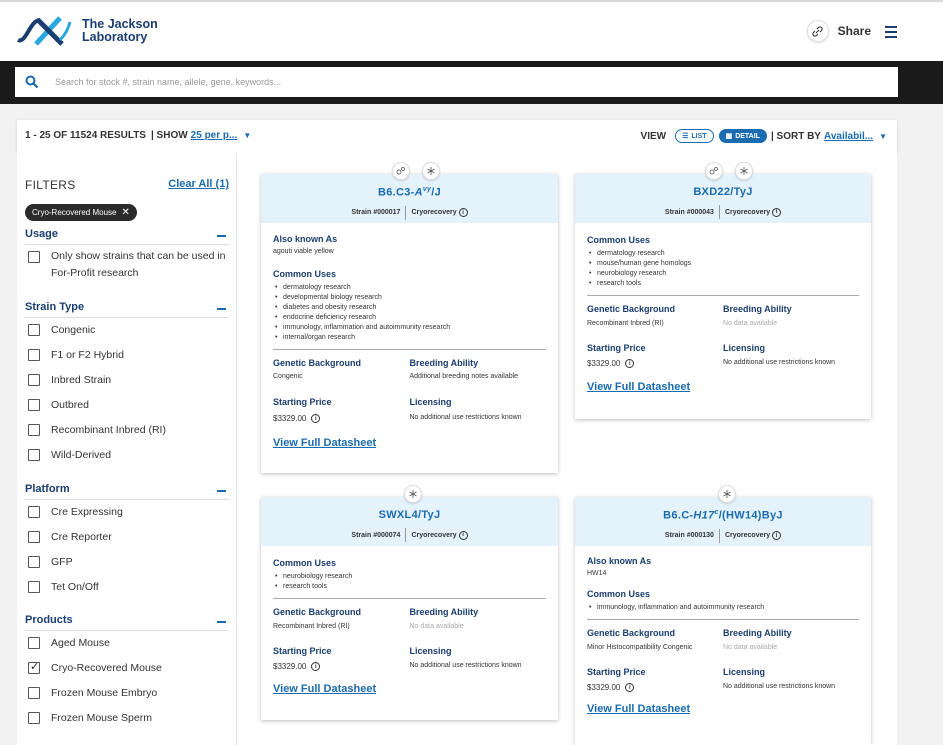 This screenshot has width=943, height=745. Describe the element at coordinates (126, 562) in the screenshot. I see `filter-option: GFP` at that location.